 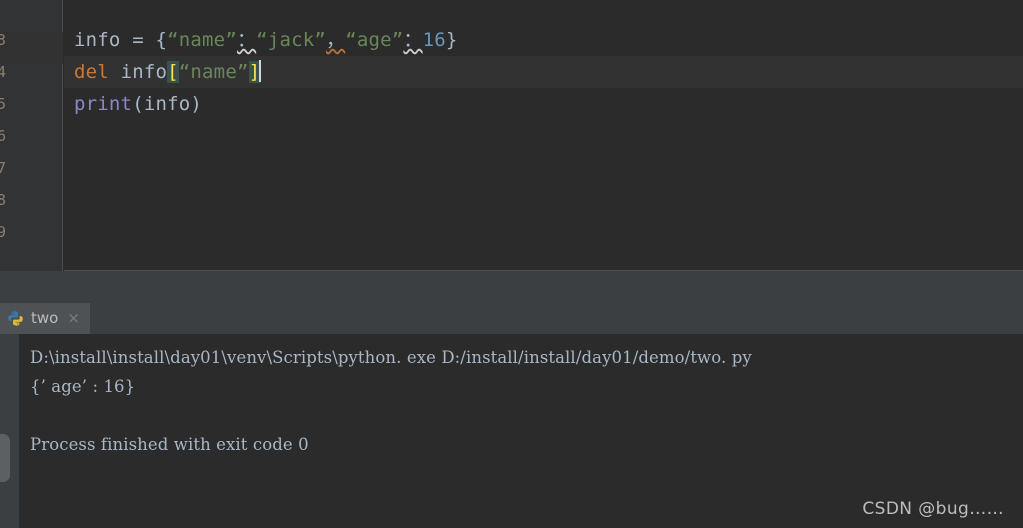 What do you see at coordinates (434, 40) in the screenshot?
I see `code-token-number: 16` at bounding box center [434, 40].